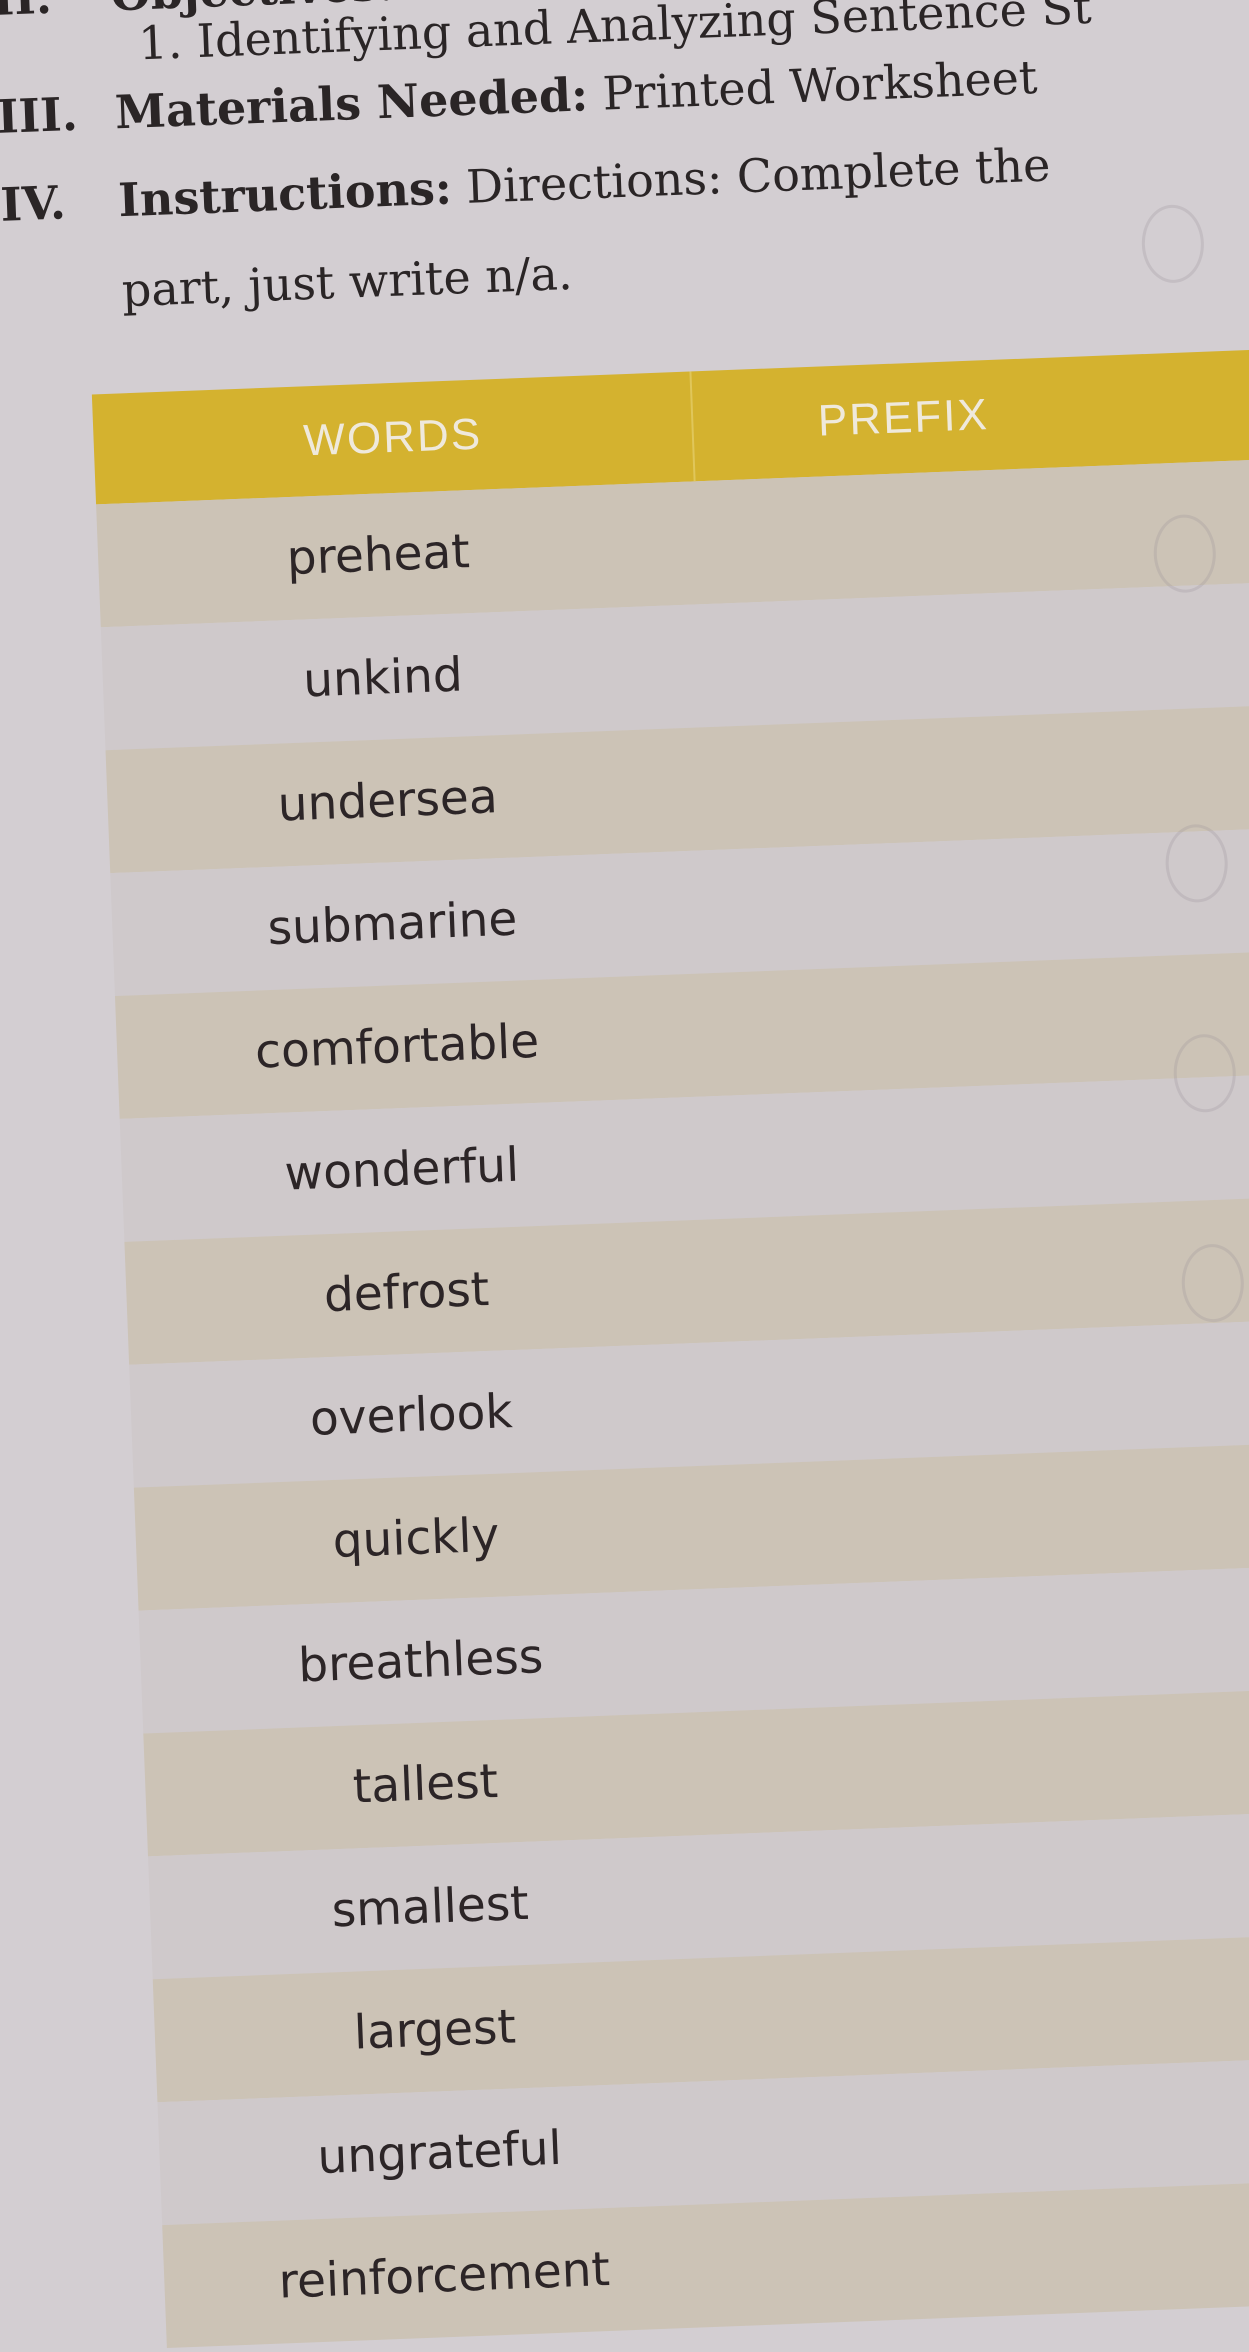 This screenshot has width=1249, height=2352. What do you see at coordinates (903, 418) in the screenshot?
I see `column-header-prefix: PREFIX` at bounding box center [903, 418].